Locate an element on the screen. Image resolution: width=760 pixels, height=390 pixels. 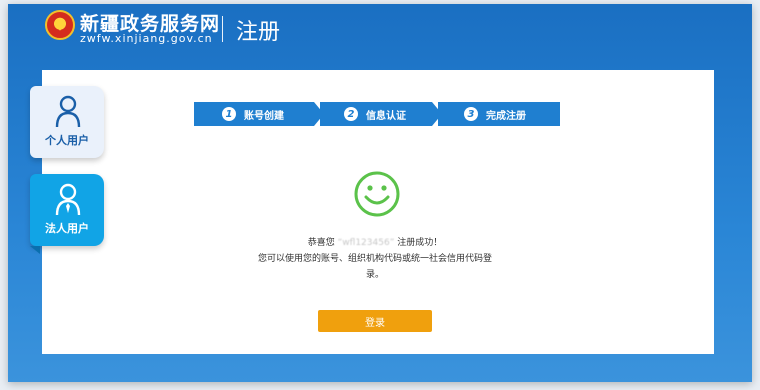
header-divider is located at coordinates (222, 29).